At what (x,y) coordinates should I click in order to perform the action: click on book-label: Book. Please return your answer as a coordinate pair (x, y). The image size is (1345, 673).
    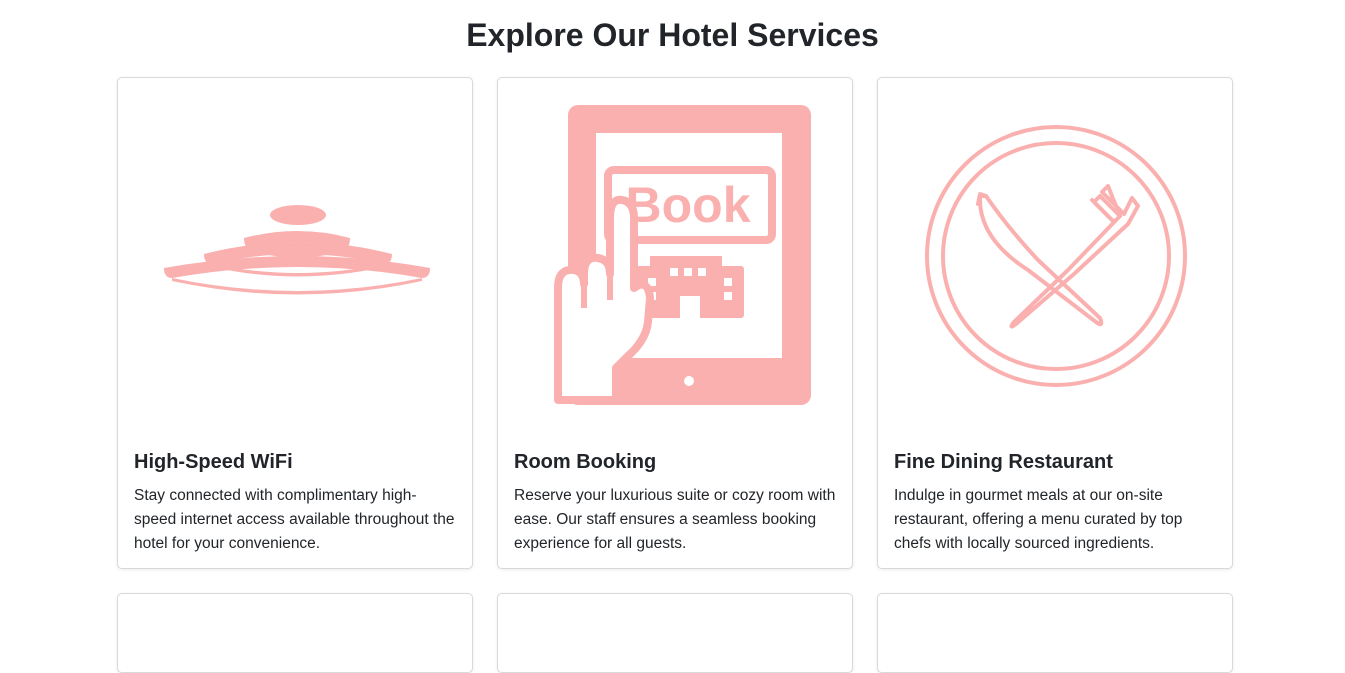
    Looking at the image, I should click on (688, 205).